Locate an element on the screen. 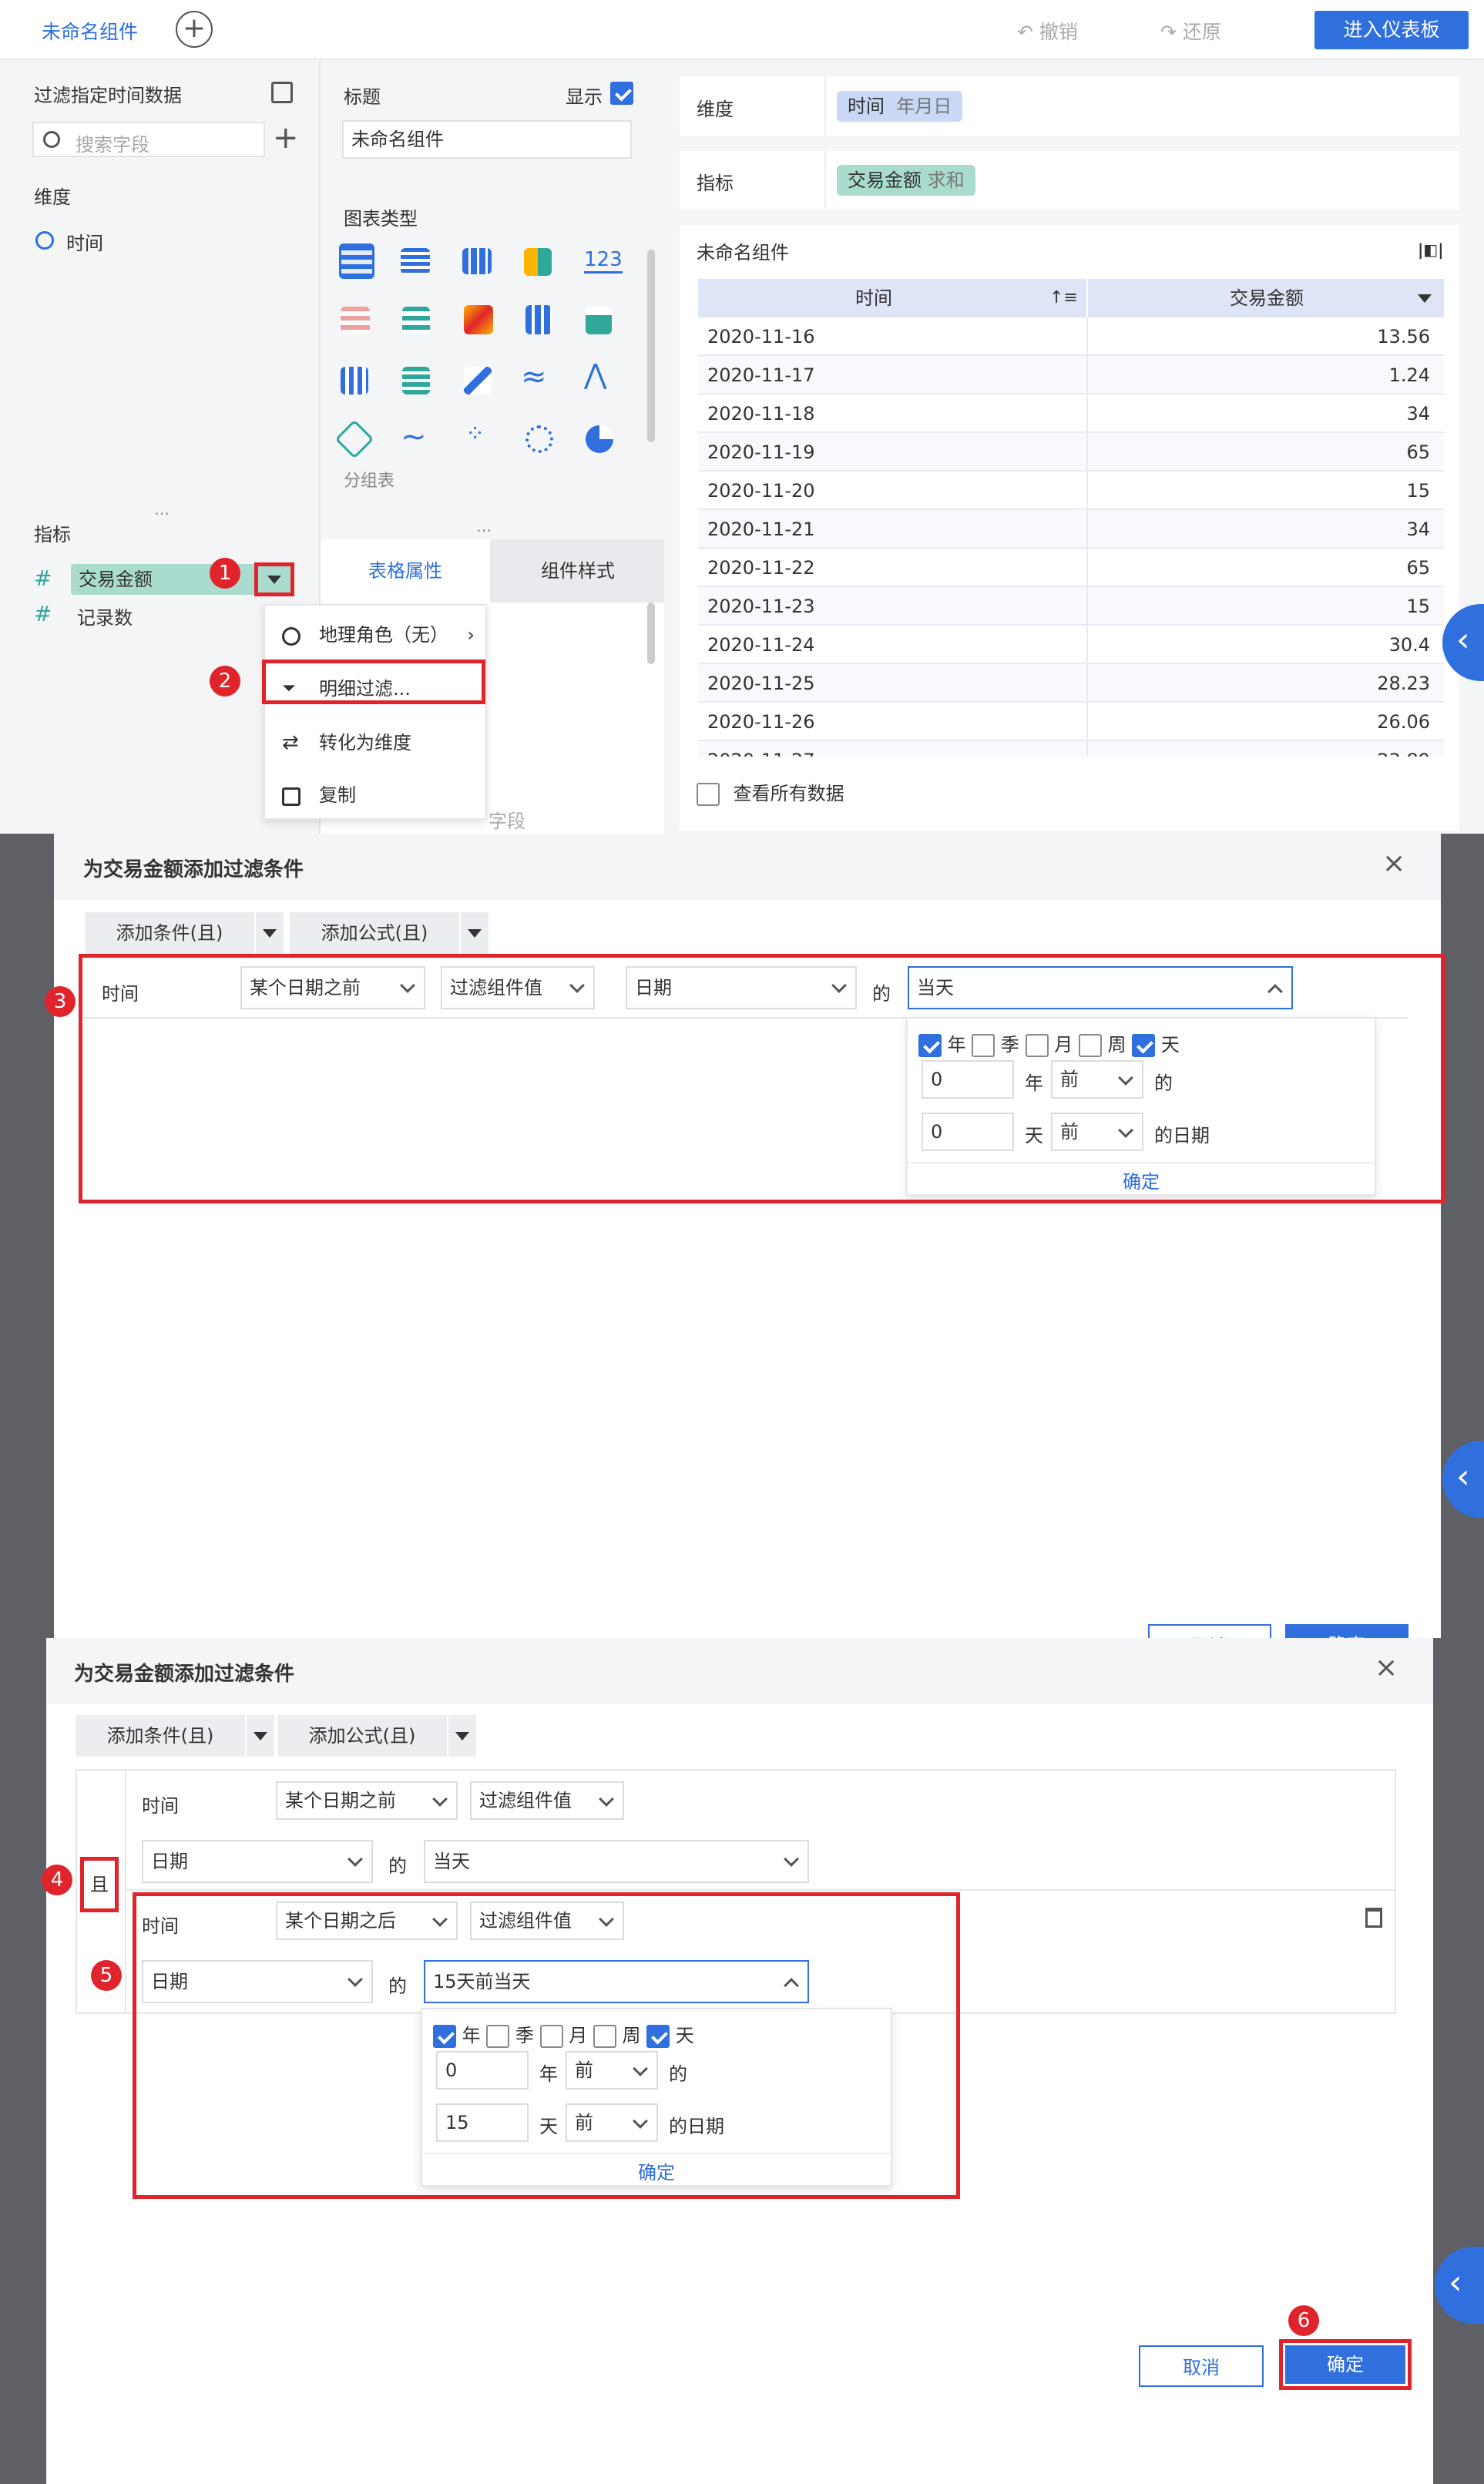  chart-type-number-icon: 123 is located at coordinates (603, 261).